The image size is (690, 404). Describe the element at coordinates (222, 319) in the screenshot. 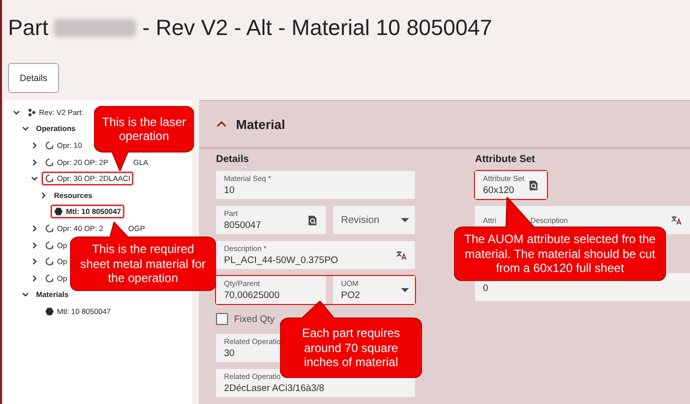

I see `checkbox` at that location.